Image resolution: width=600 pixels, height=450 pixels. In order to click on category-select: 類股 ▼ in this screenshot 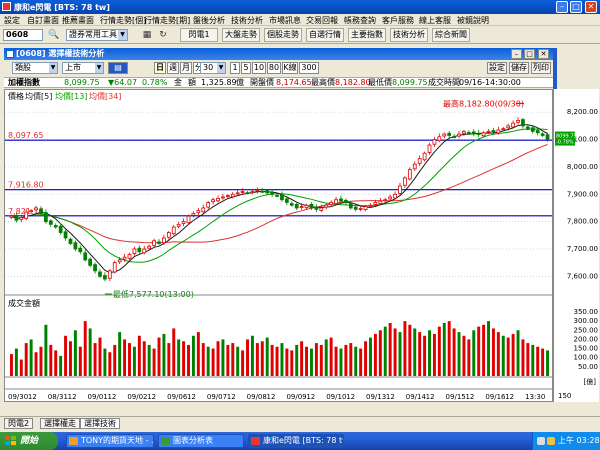, I will do `click(35, 68)`.